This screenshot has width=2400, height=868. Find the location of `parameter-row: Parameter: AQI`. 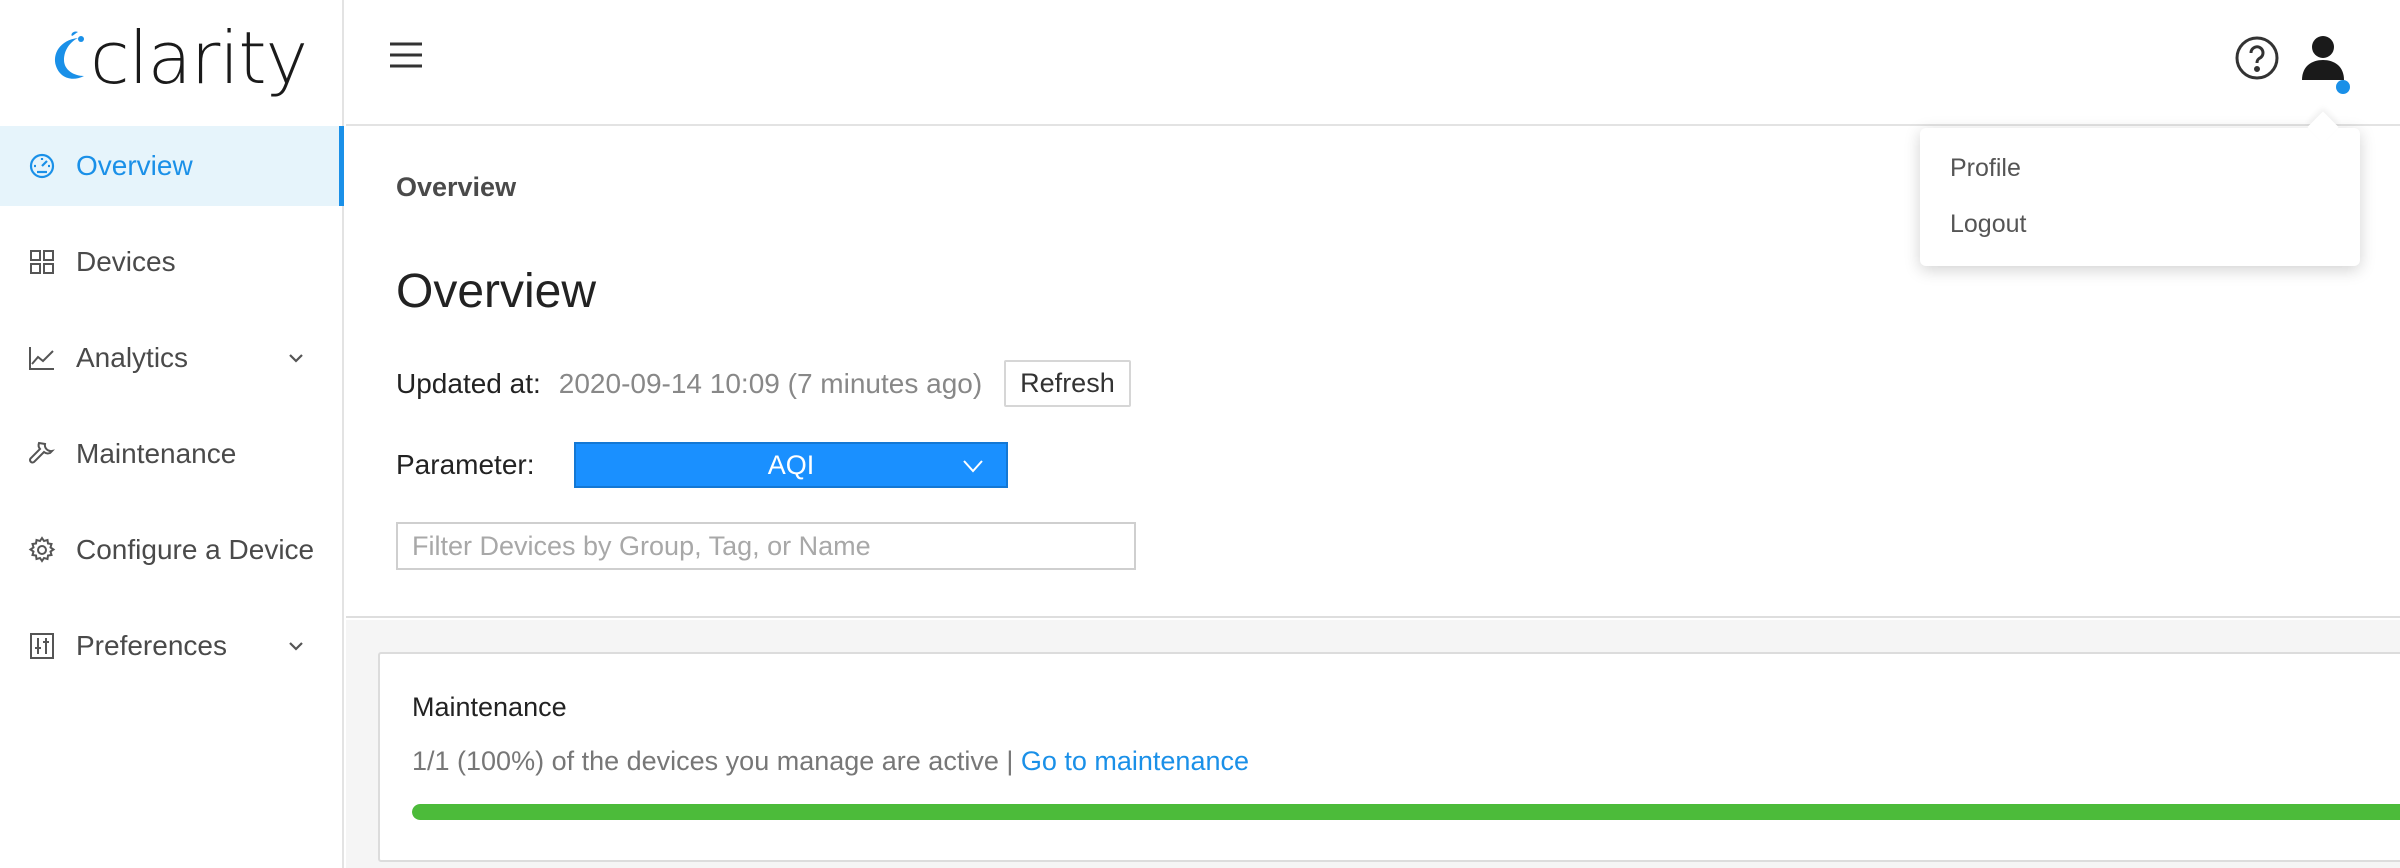

parameter-row: Parameter: AQI is located at coordinates (702, 465).